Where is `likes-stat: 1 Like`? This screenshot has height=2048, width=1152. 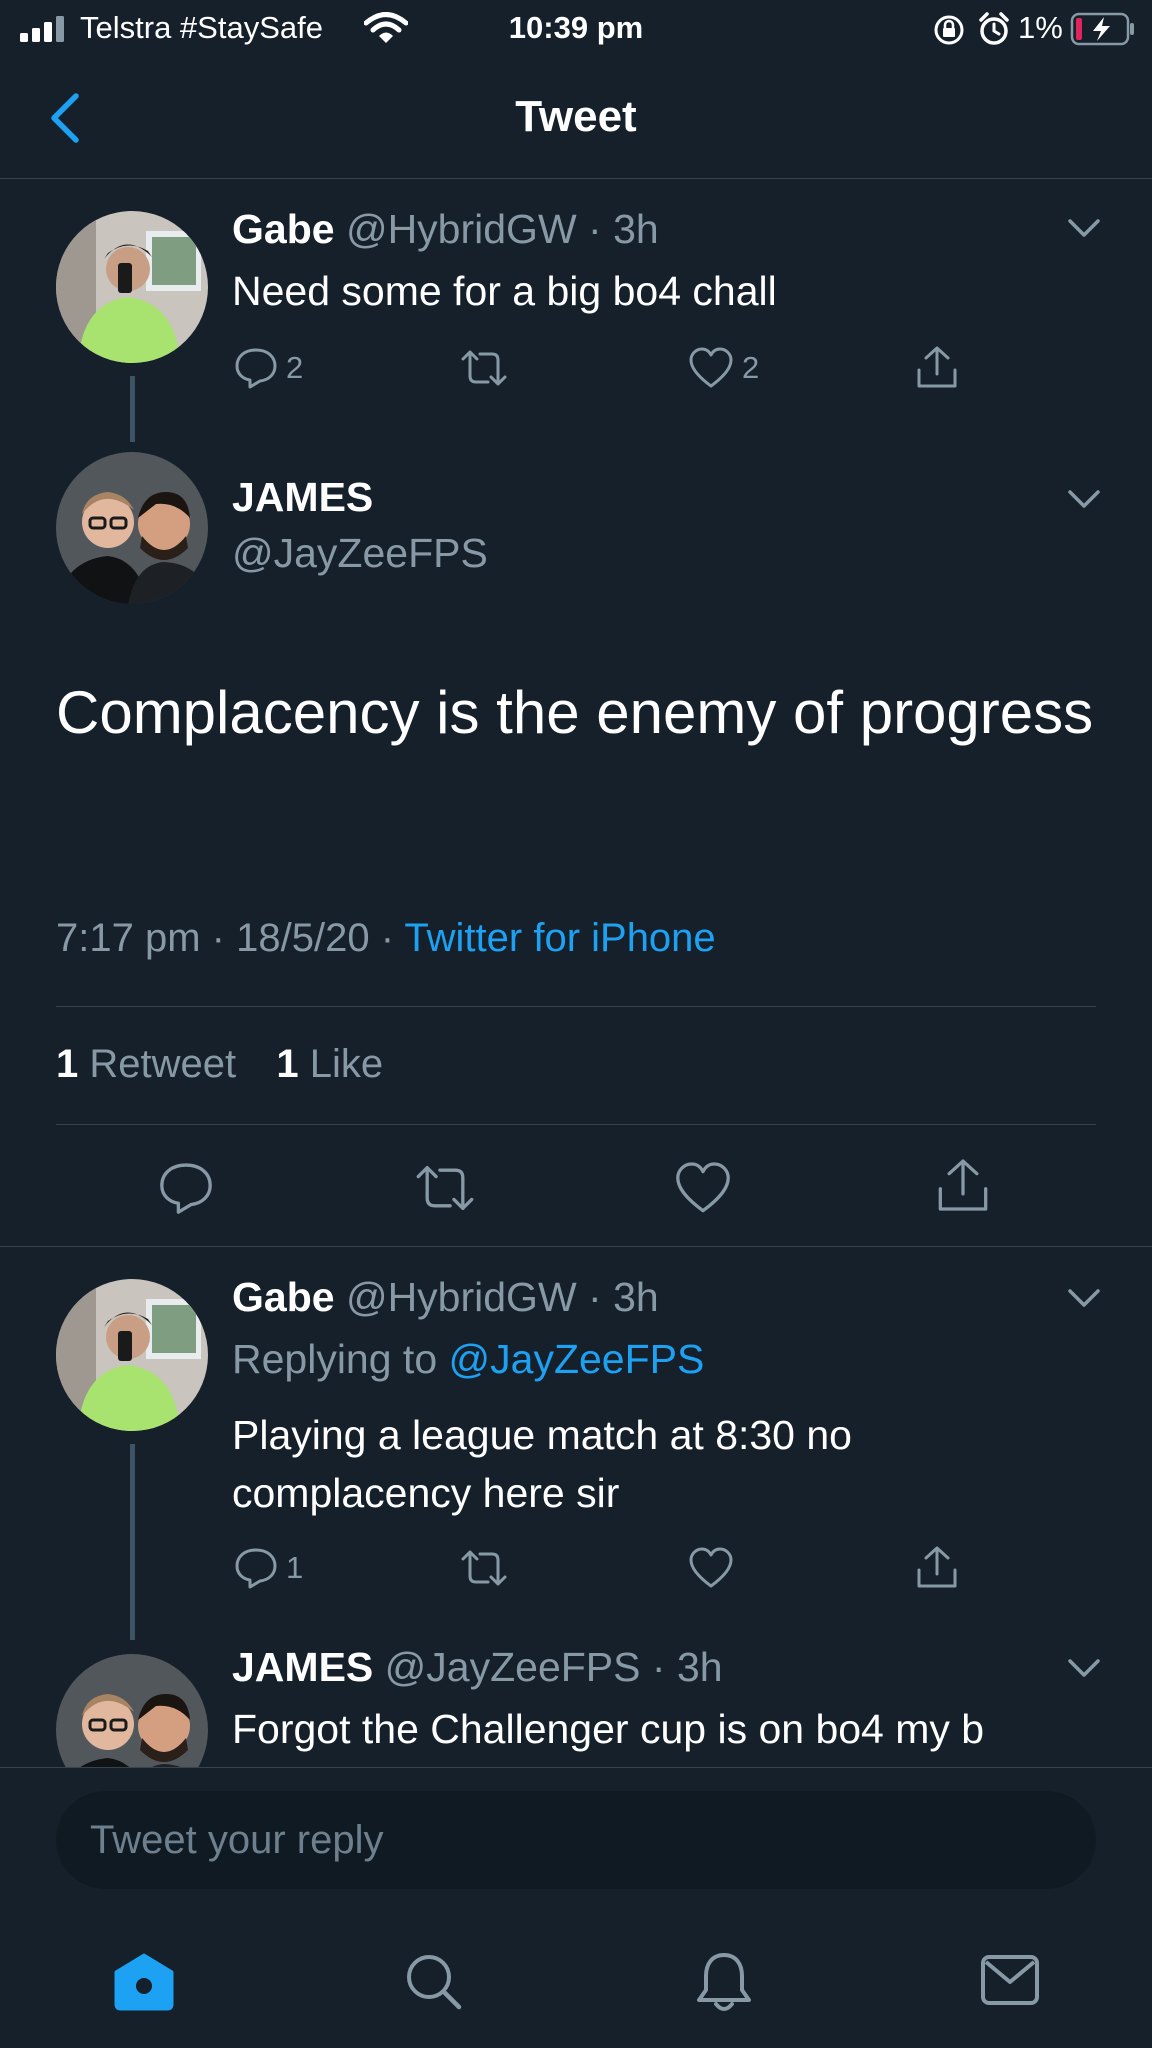
likes-stat: 1 Like is located at coordinates (329, 1064).